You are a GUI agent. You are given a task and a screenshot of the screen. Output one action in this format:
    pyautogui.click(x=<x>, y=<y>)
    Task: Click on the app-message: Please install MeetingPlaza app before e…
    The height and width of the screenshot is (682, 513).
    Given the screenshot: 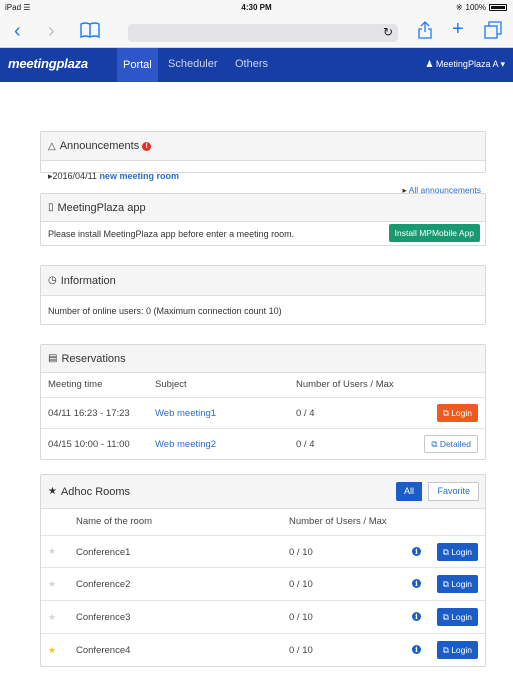 What is the action you would take?
    pyautogui.click(x=171, y=234)
    